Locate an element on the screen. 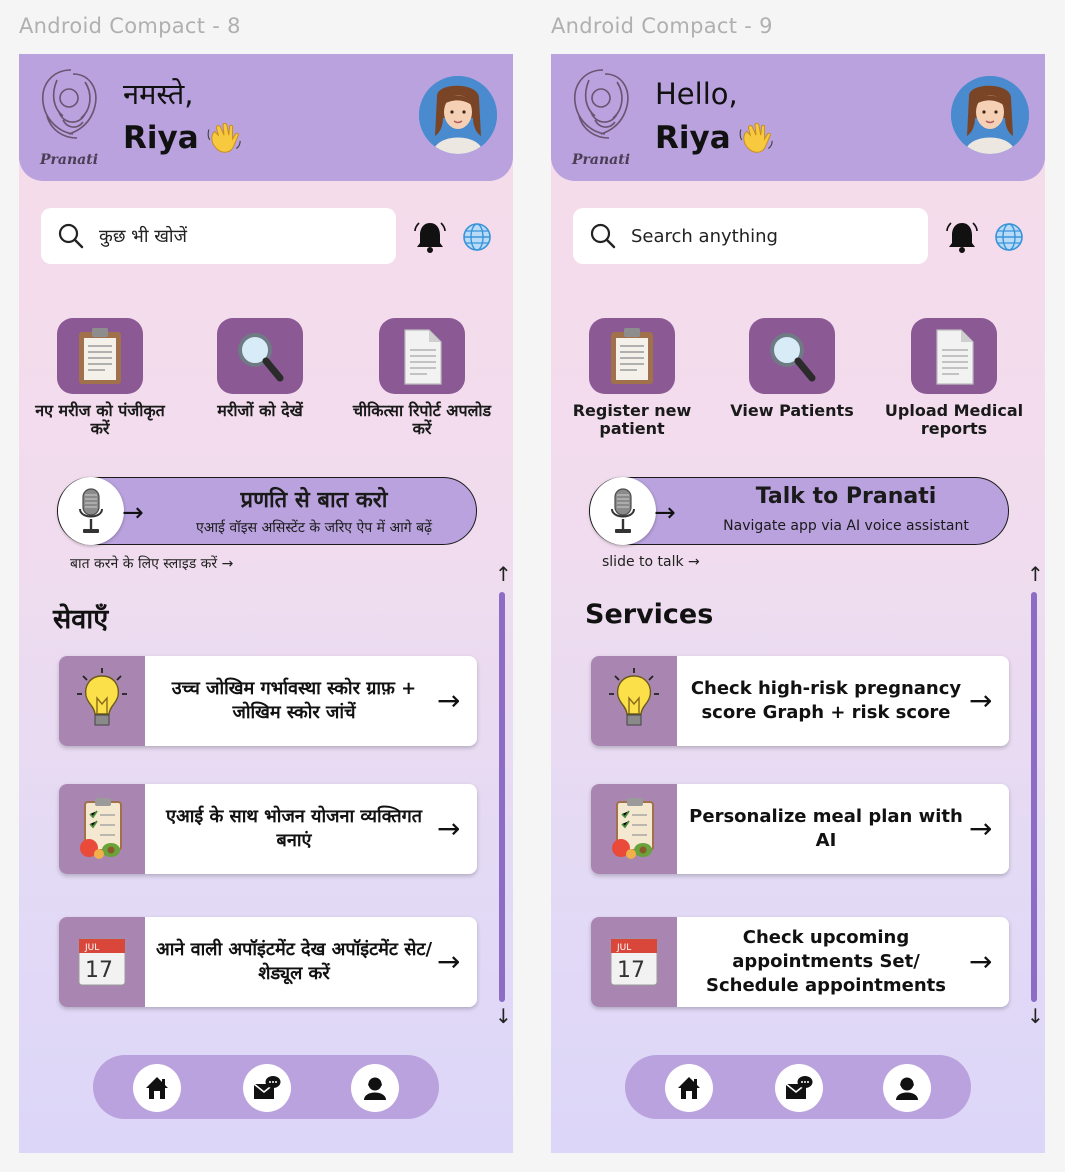 This screenshot has width=1065, height=1172. calendar-icon: JUL 17 is located at coordinates (102, 962).